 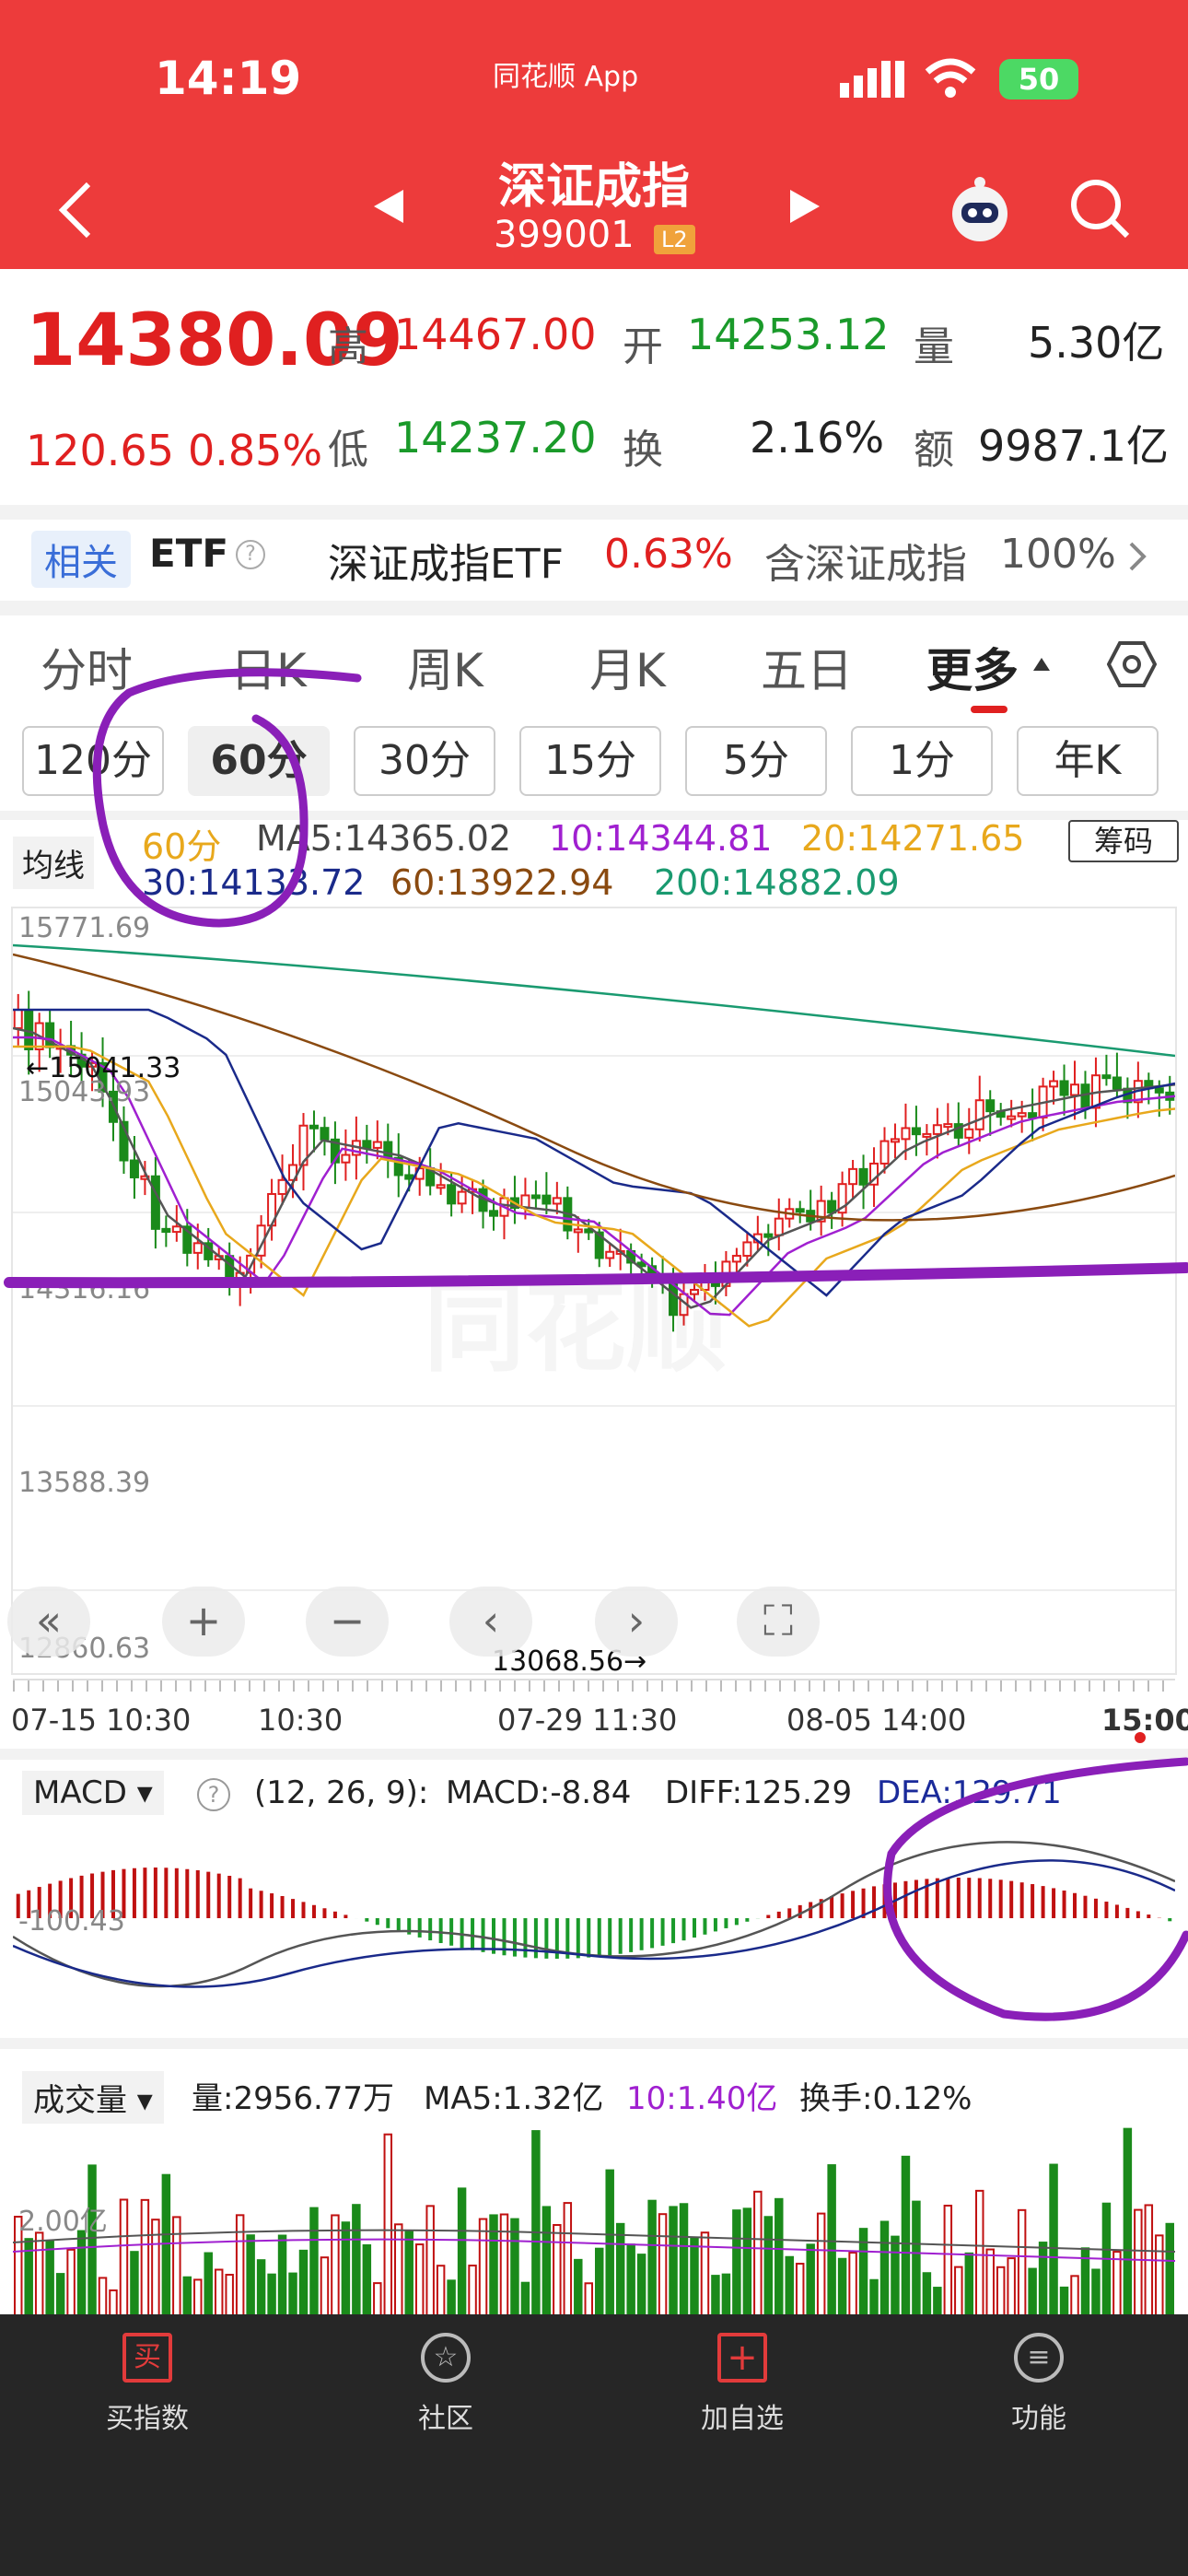 I want to click on macd-params: (12, 26, 9):, so click(x=341, y=1792).